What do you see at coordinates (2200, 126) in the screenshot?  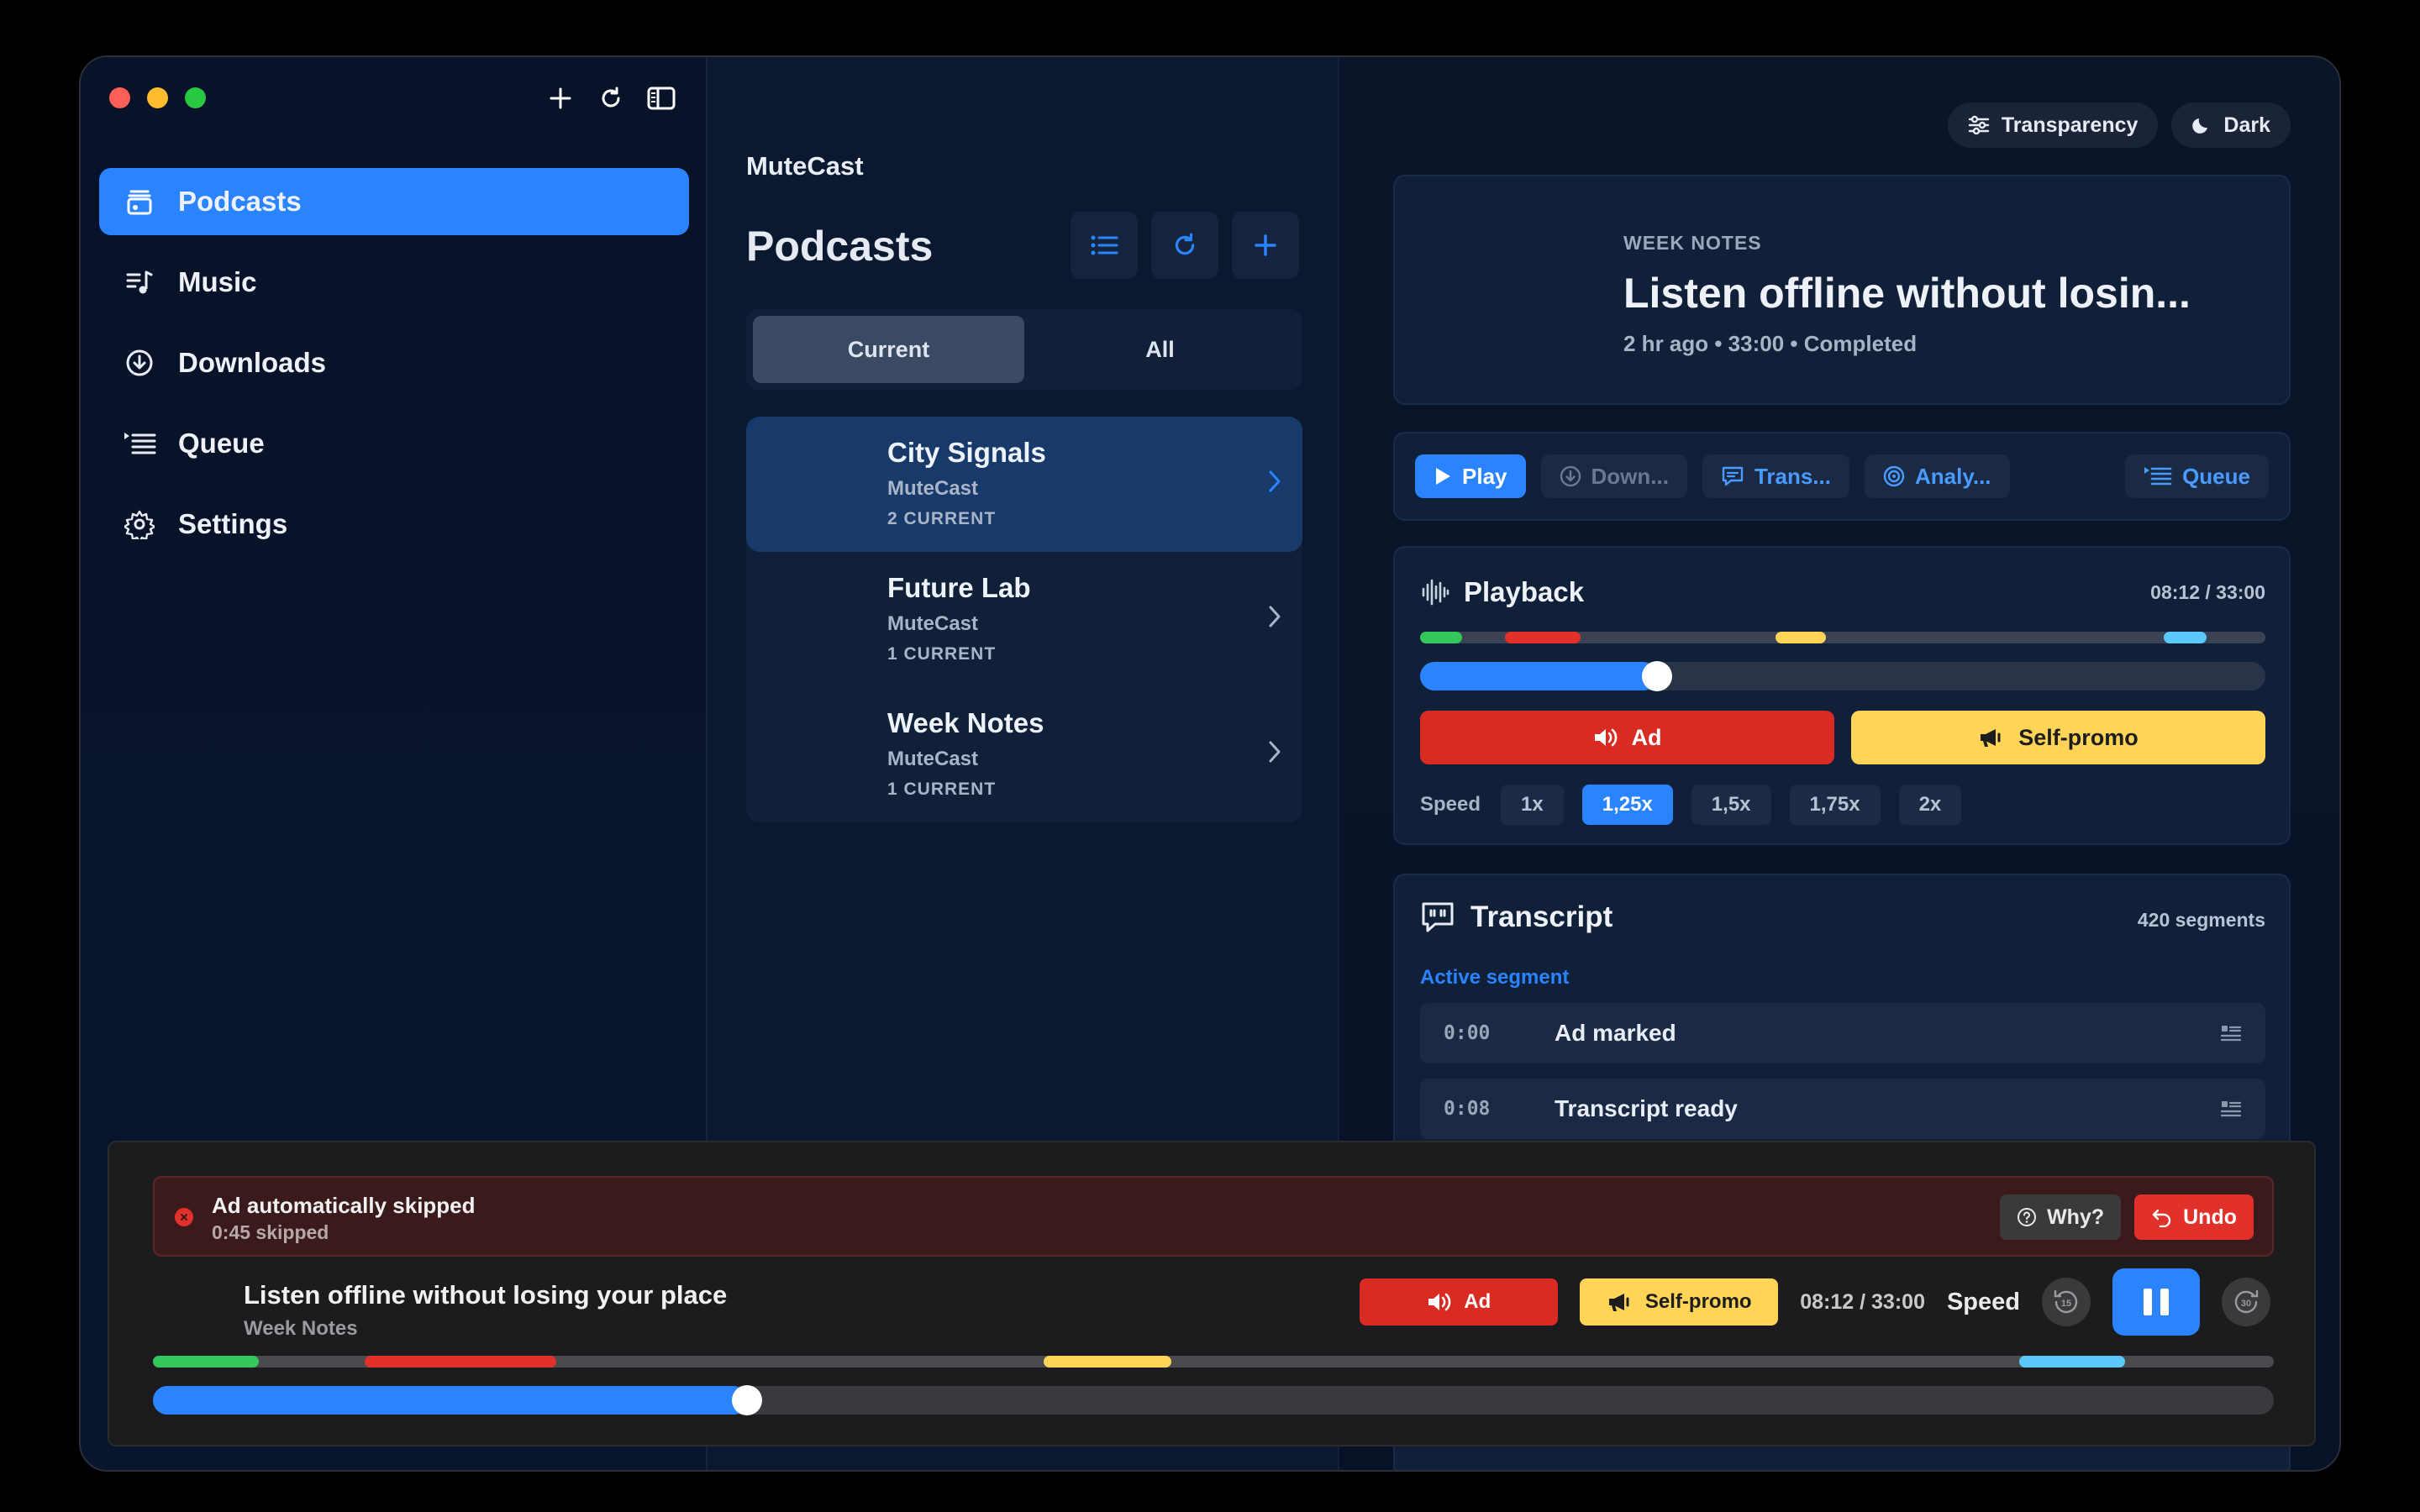 I see `moon-icon` at bounding box center [2200, 126].